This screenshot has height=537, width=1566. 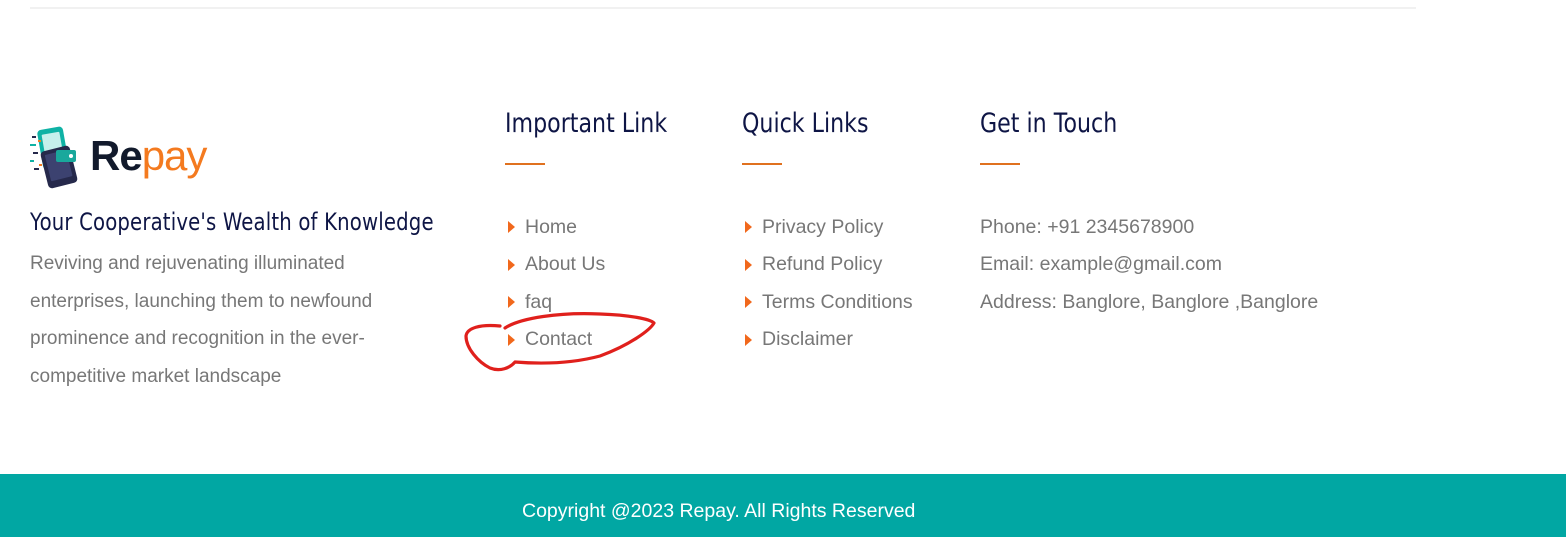 I want to click on logo-wordmark: Repay, so click(x=149, y=155).